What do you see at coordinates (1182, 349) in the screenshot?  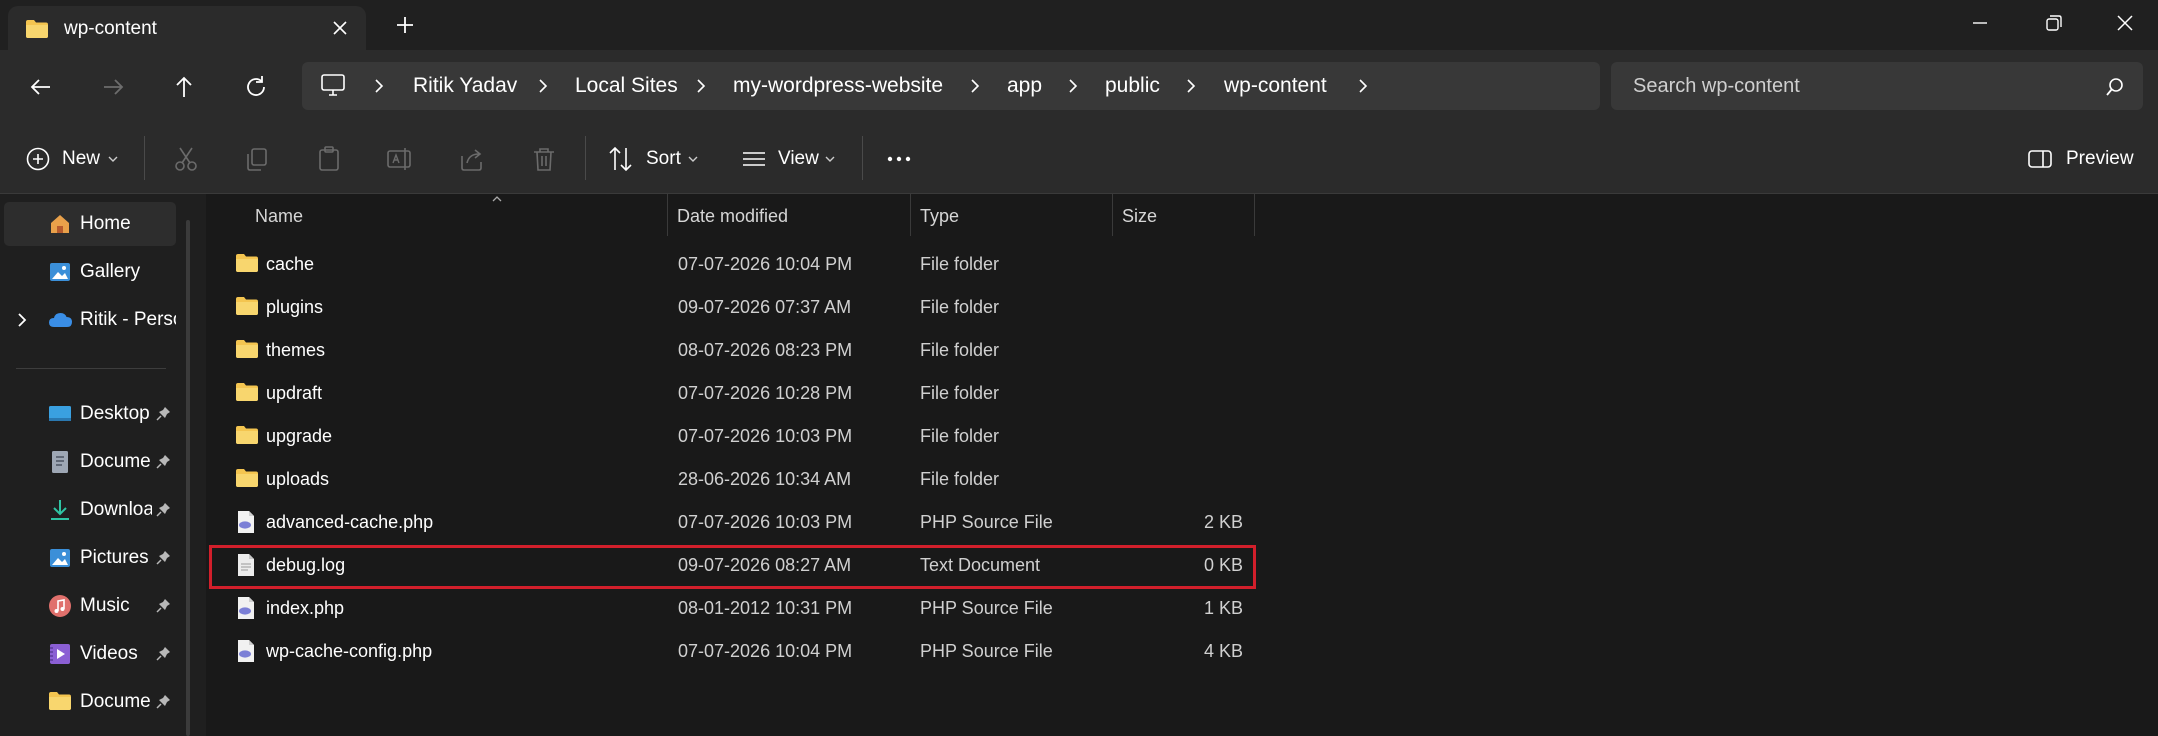 I see `file-row: themes 08-07-2026 08:23 PM File folder` at bounding box center [1182, 349].